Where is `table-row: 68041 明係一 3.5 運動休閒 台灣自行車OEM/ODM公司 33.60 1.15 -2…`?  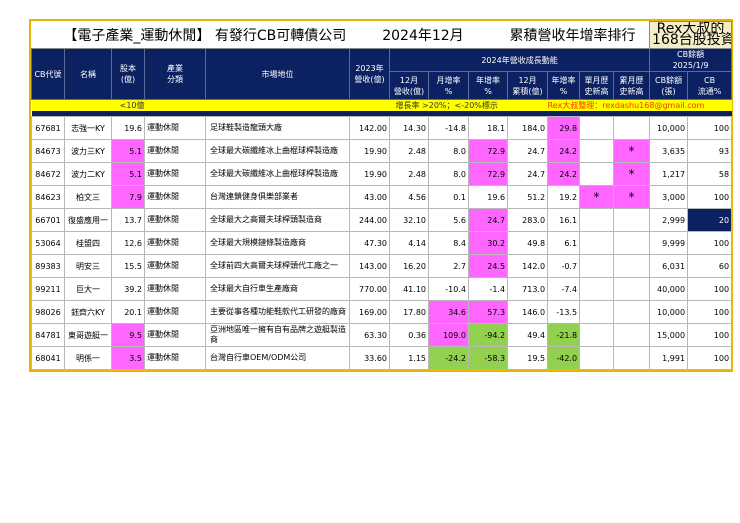
table-row: 68041 明係一 3.5 運動休閒 台灣自行車OEM/ODM公司 33.60 1.15 -2… is located at coordinates (382, 358).